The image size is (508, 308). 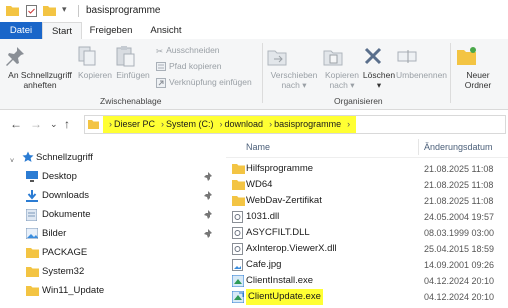 I want to click on nav-item-label: Desktop, so click(x=59, y=176).